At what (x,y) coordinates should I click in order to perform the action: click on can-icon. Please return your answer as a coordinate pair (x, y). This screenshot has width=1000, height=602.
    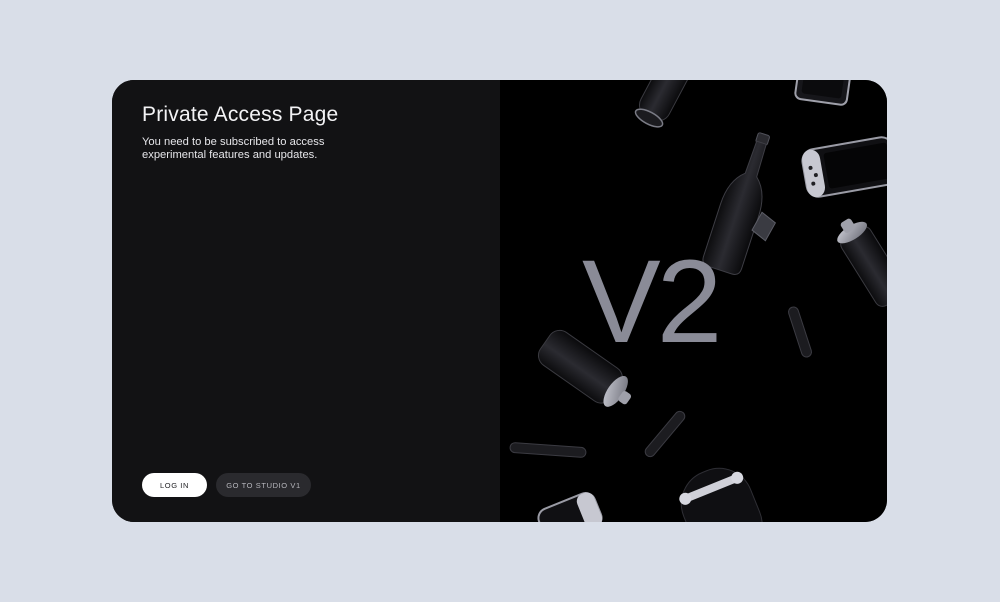
    Looking at the image, I should click on (664, 104).